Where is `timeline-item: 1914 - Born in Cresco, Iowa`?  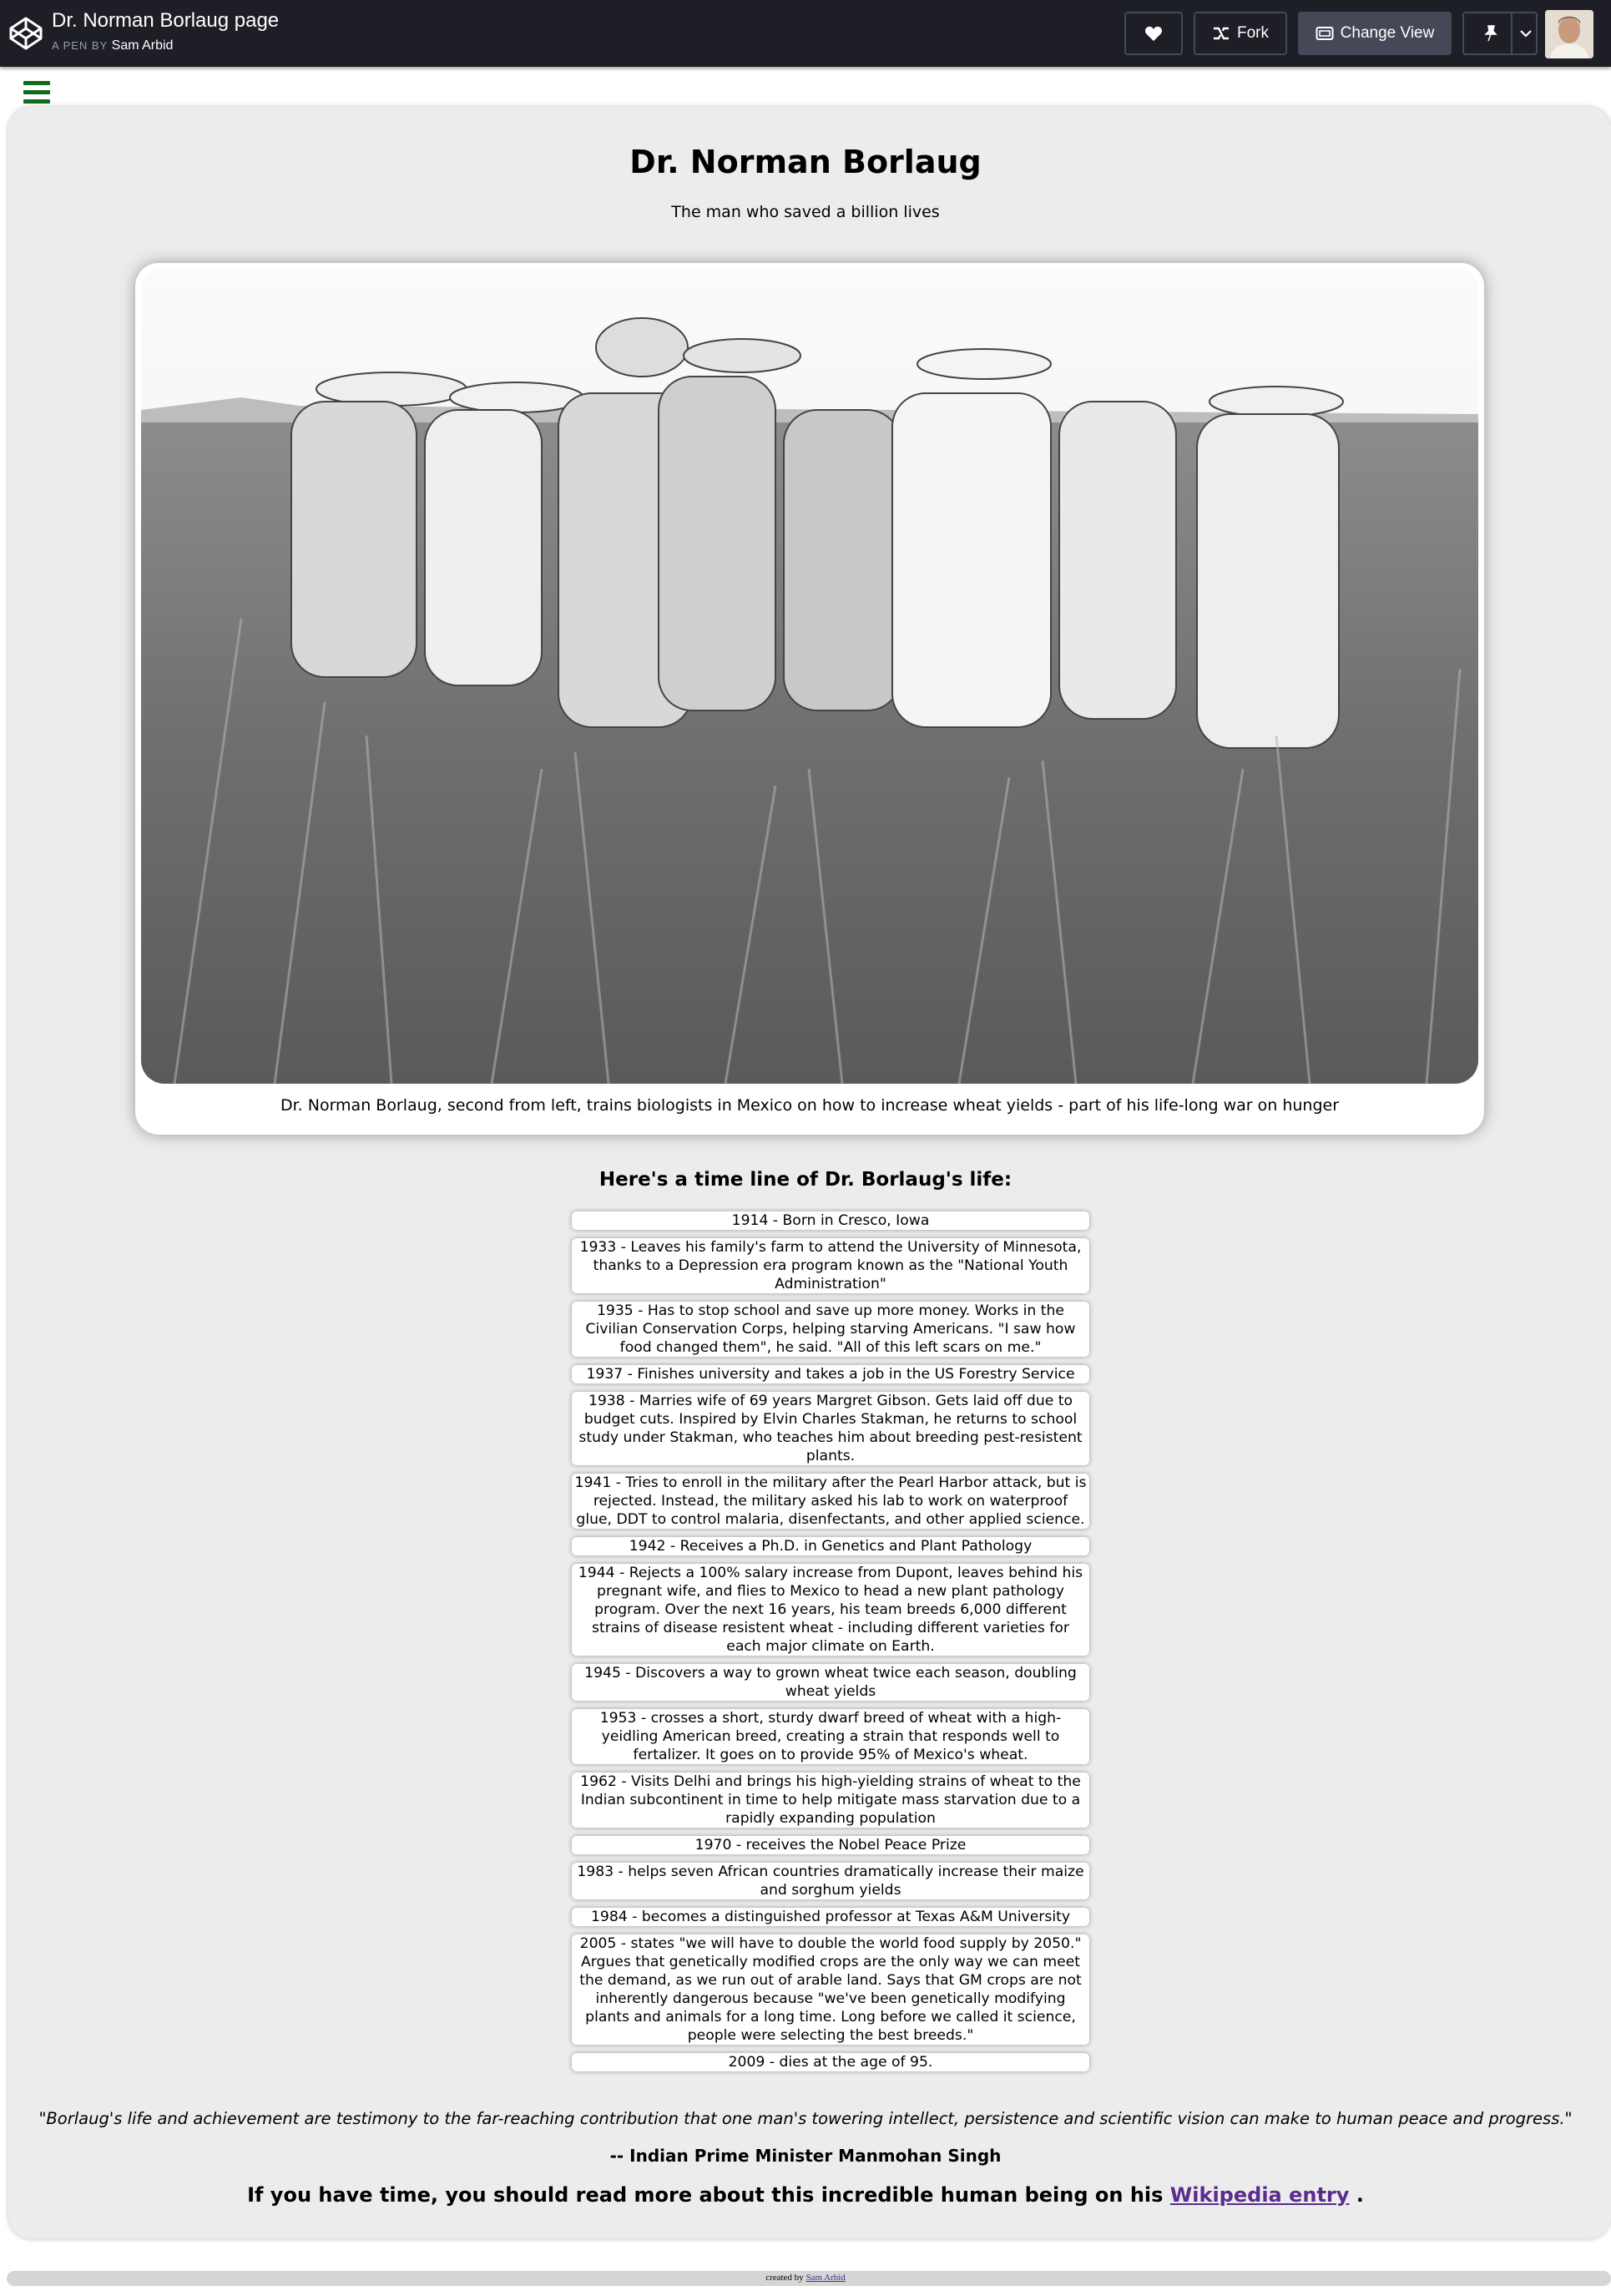
timeline-item: 1914 - Born in Cresco, Iowa is located at coordinates (830, 1220).